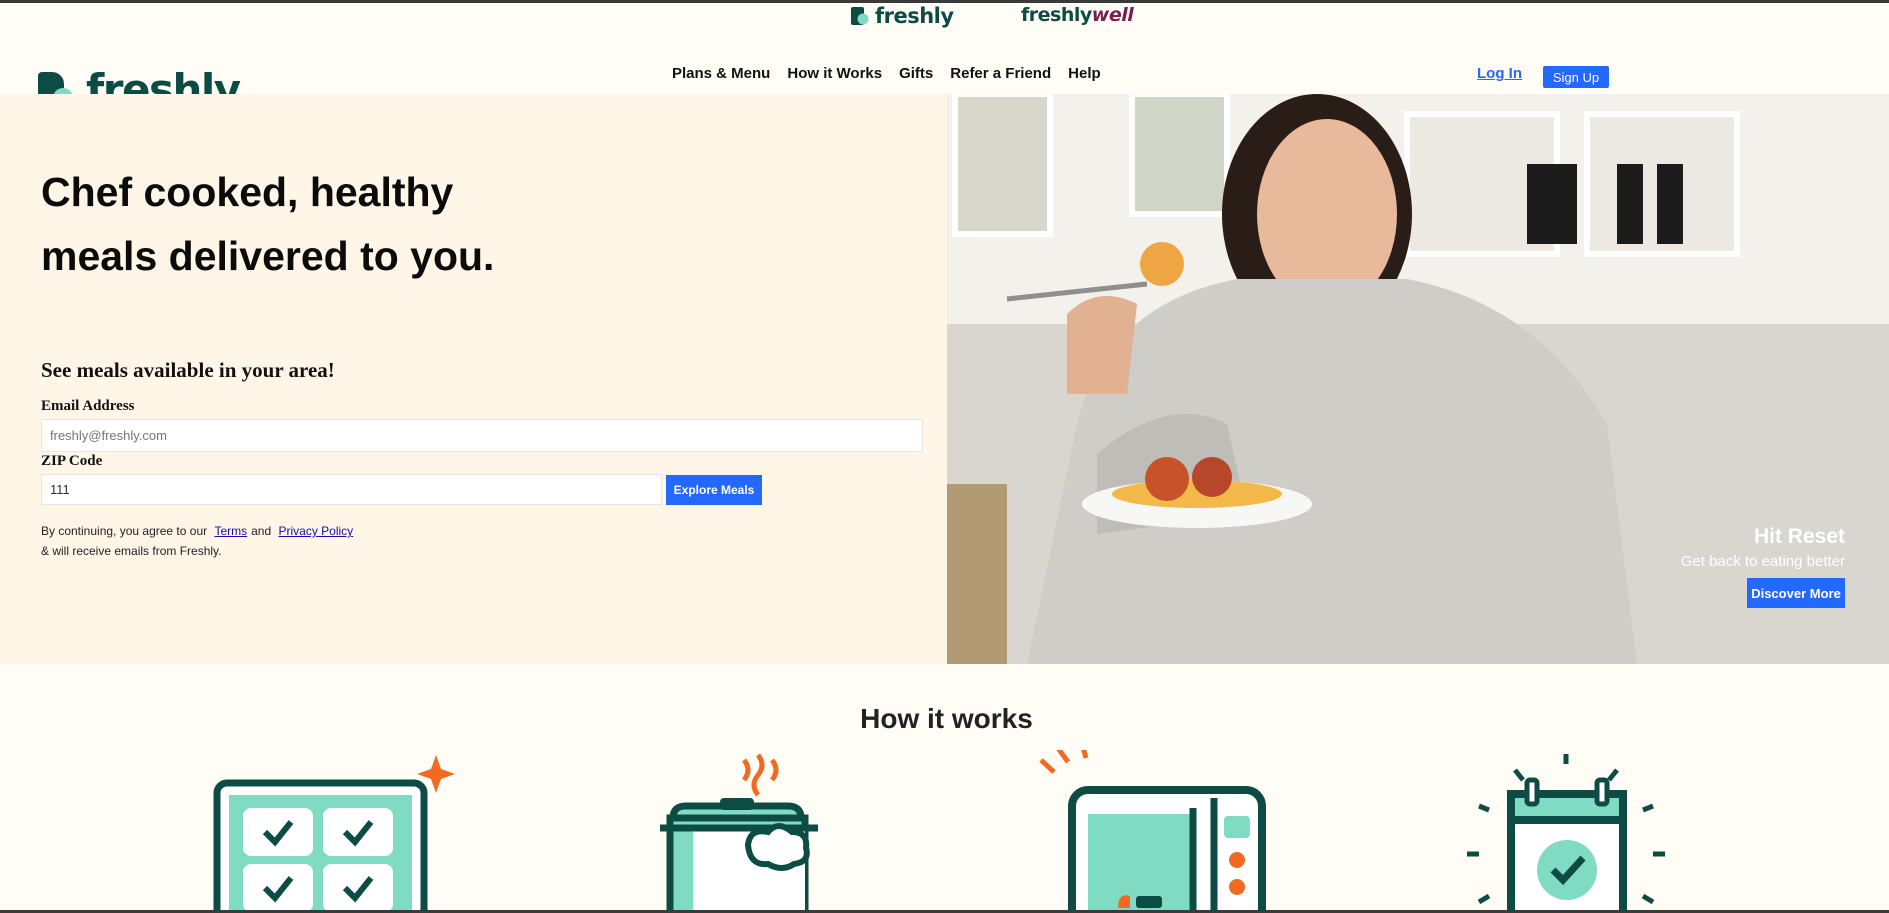  What do you see at coordinates (914, 16) in the screenshot?
I see `brand-freshly-label: freshly` at bounding box center [914, 16].